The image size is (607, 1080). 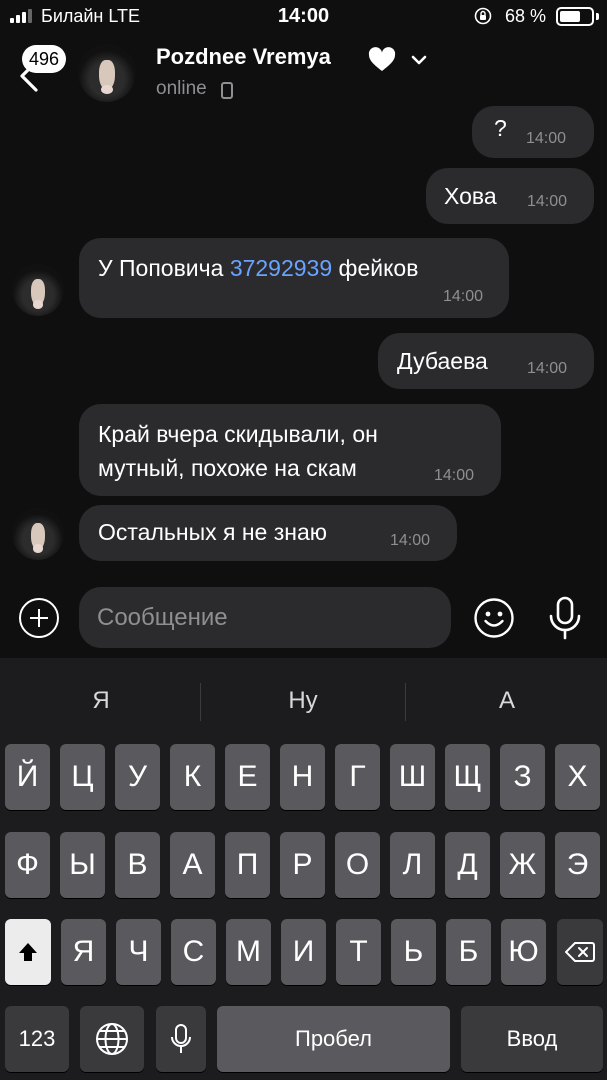 I want to click on dictation-key, so click(x=181, y=1039).